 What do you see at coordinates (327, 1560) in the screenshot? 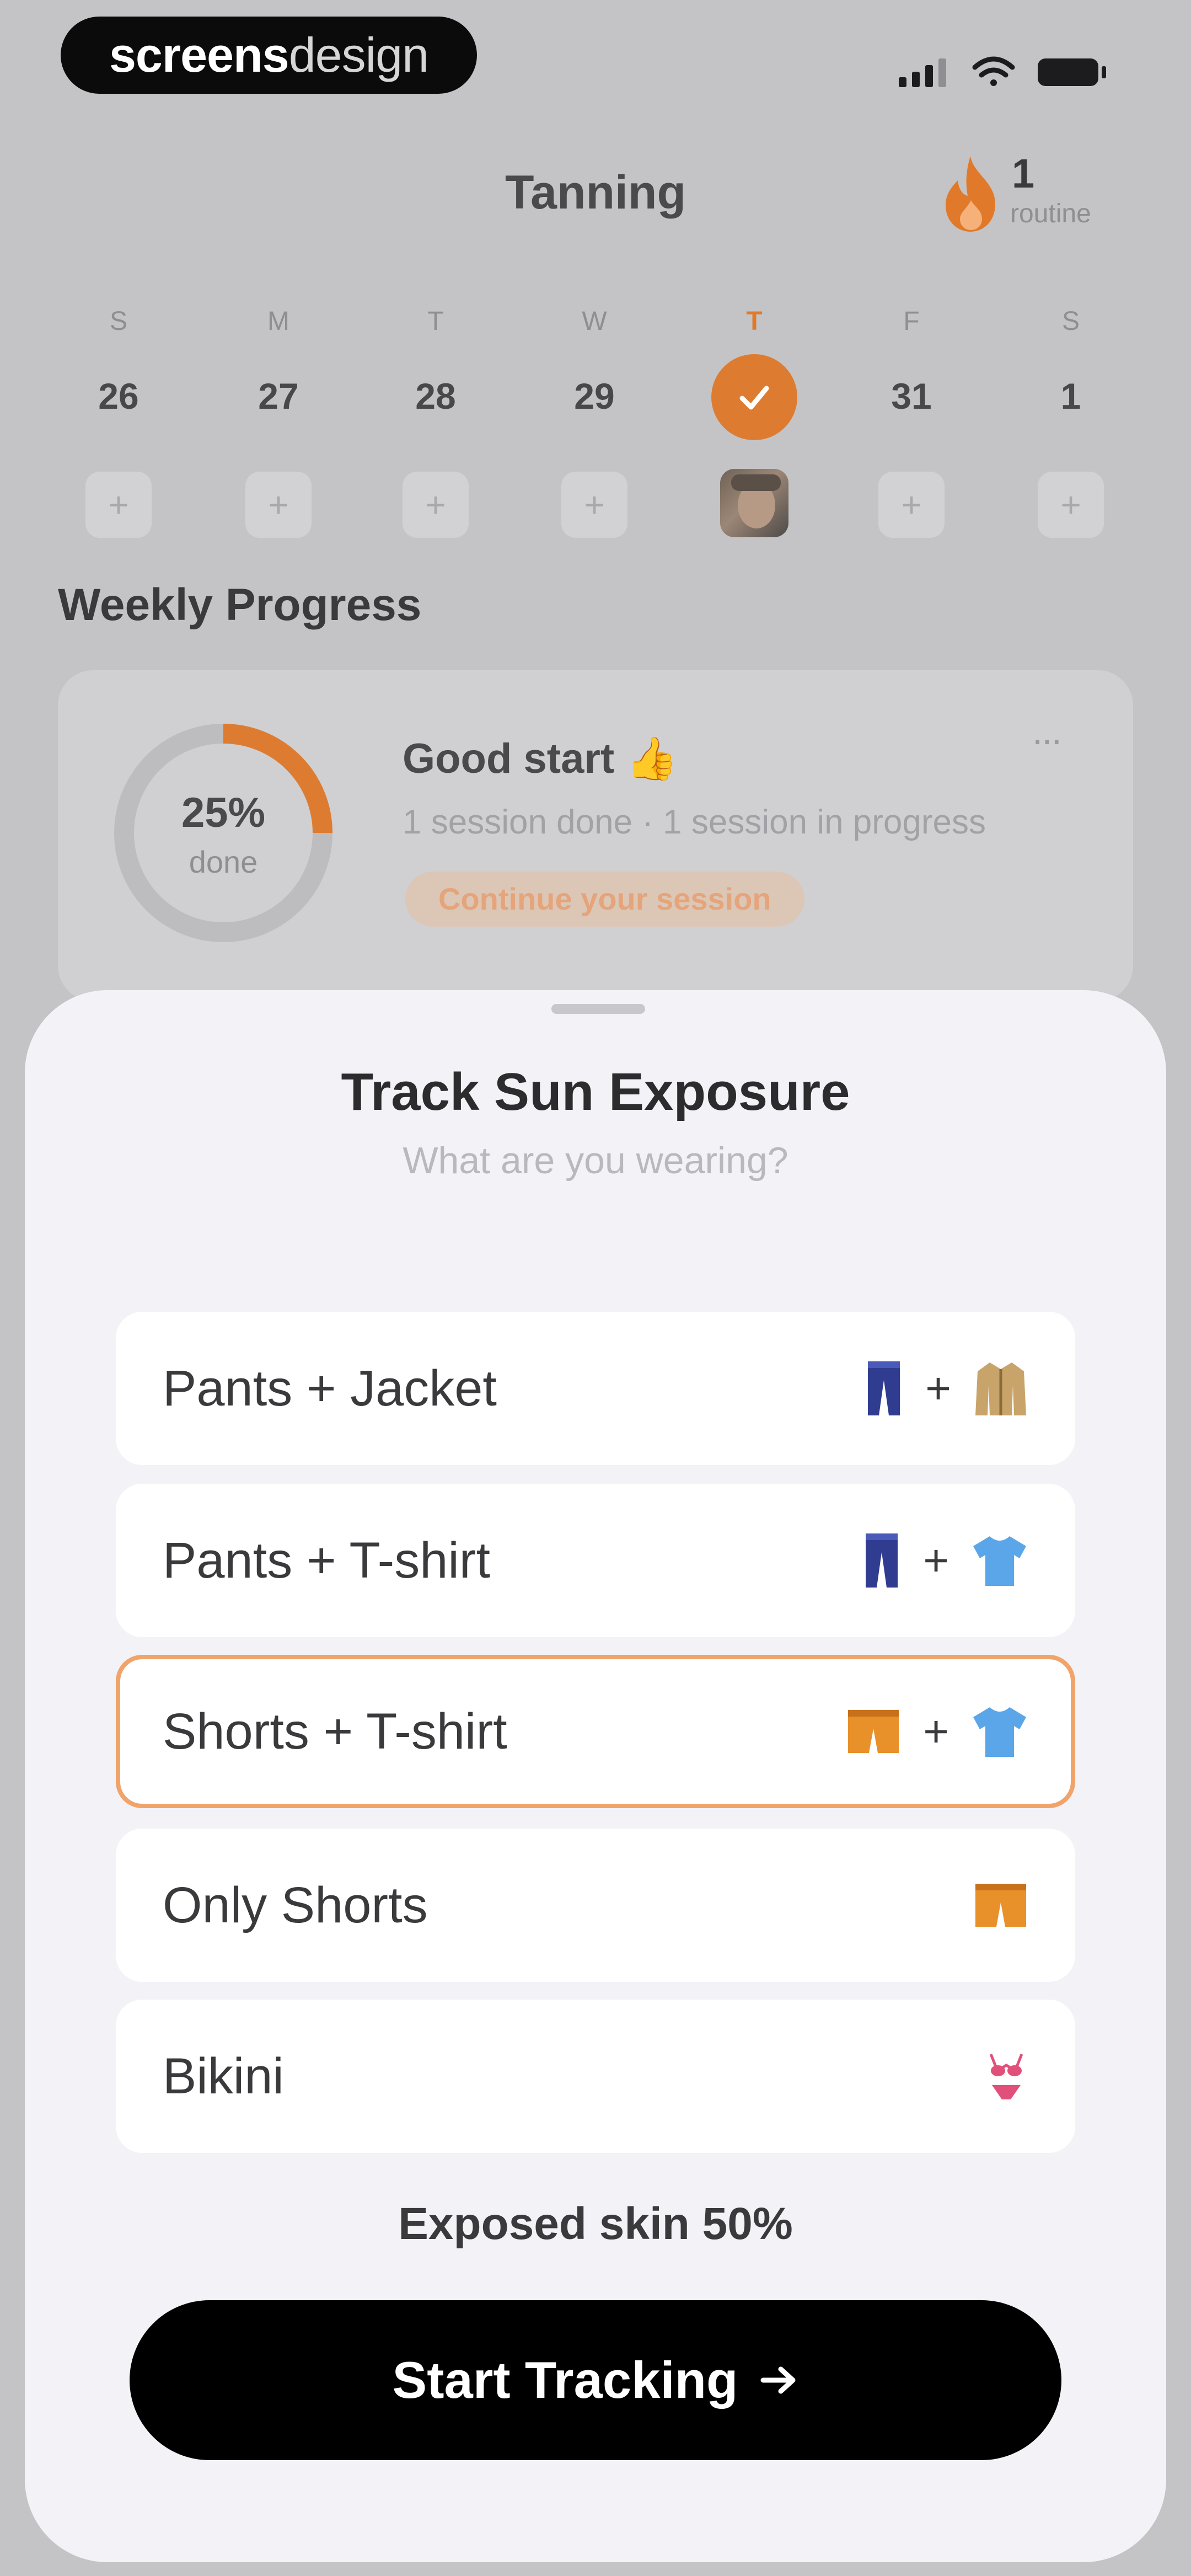
I see `outfit-option-label: Pants + T-shirt` at bounding box center [327, 1560].